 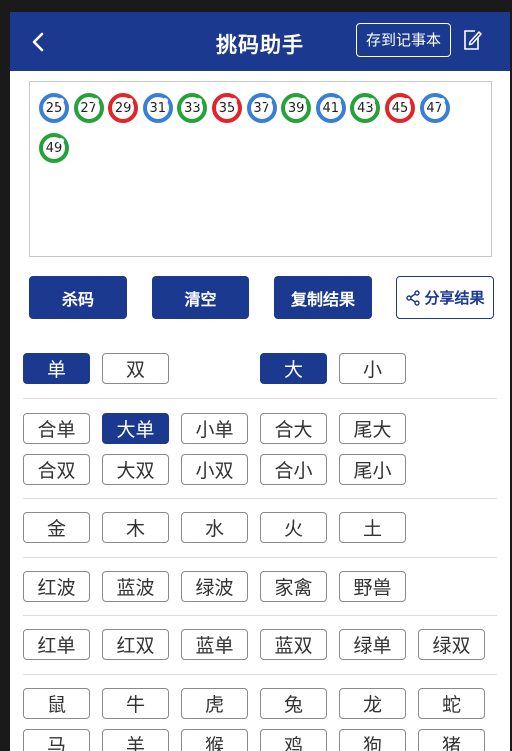 What do you see at coordinates (214, 527) in the screenshot?
I see `option-chip: 水` at bounding box center [214, 527].